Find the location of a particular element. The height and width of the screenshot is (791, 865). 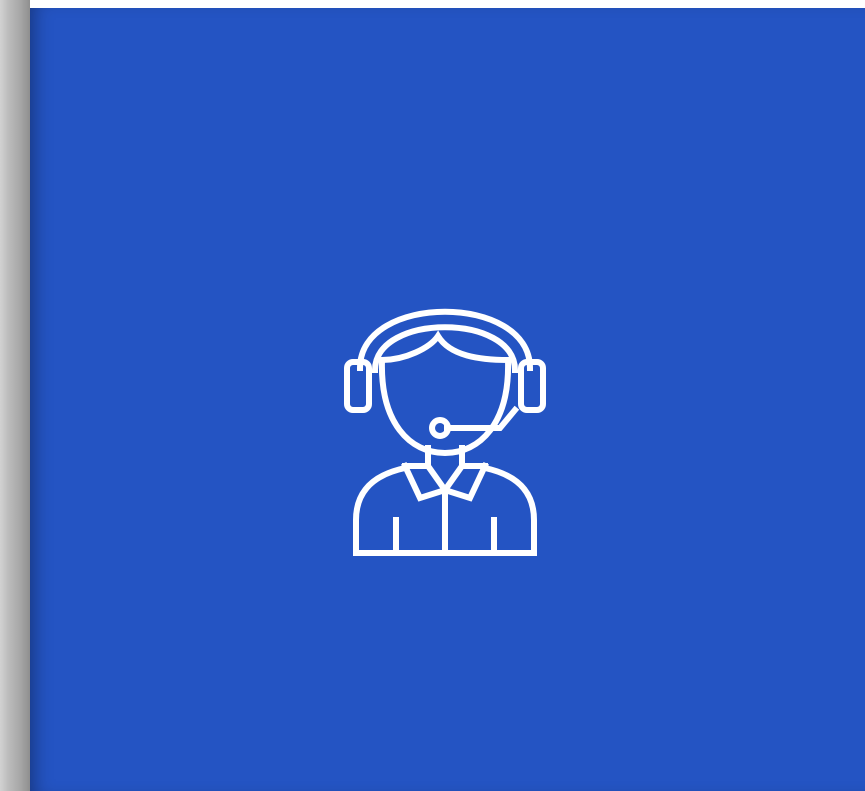

customer-support-agent-icon is located at coordinates (445, 403).